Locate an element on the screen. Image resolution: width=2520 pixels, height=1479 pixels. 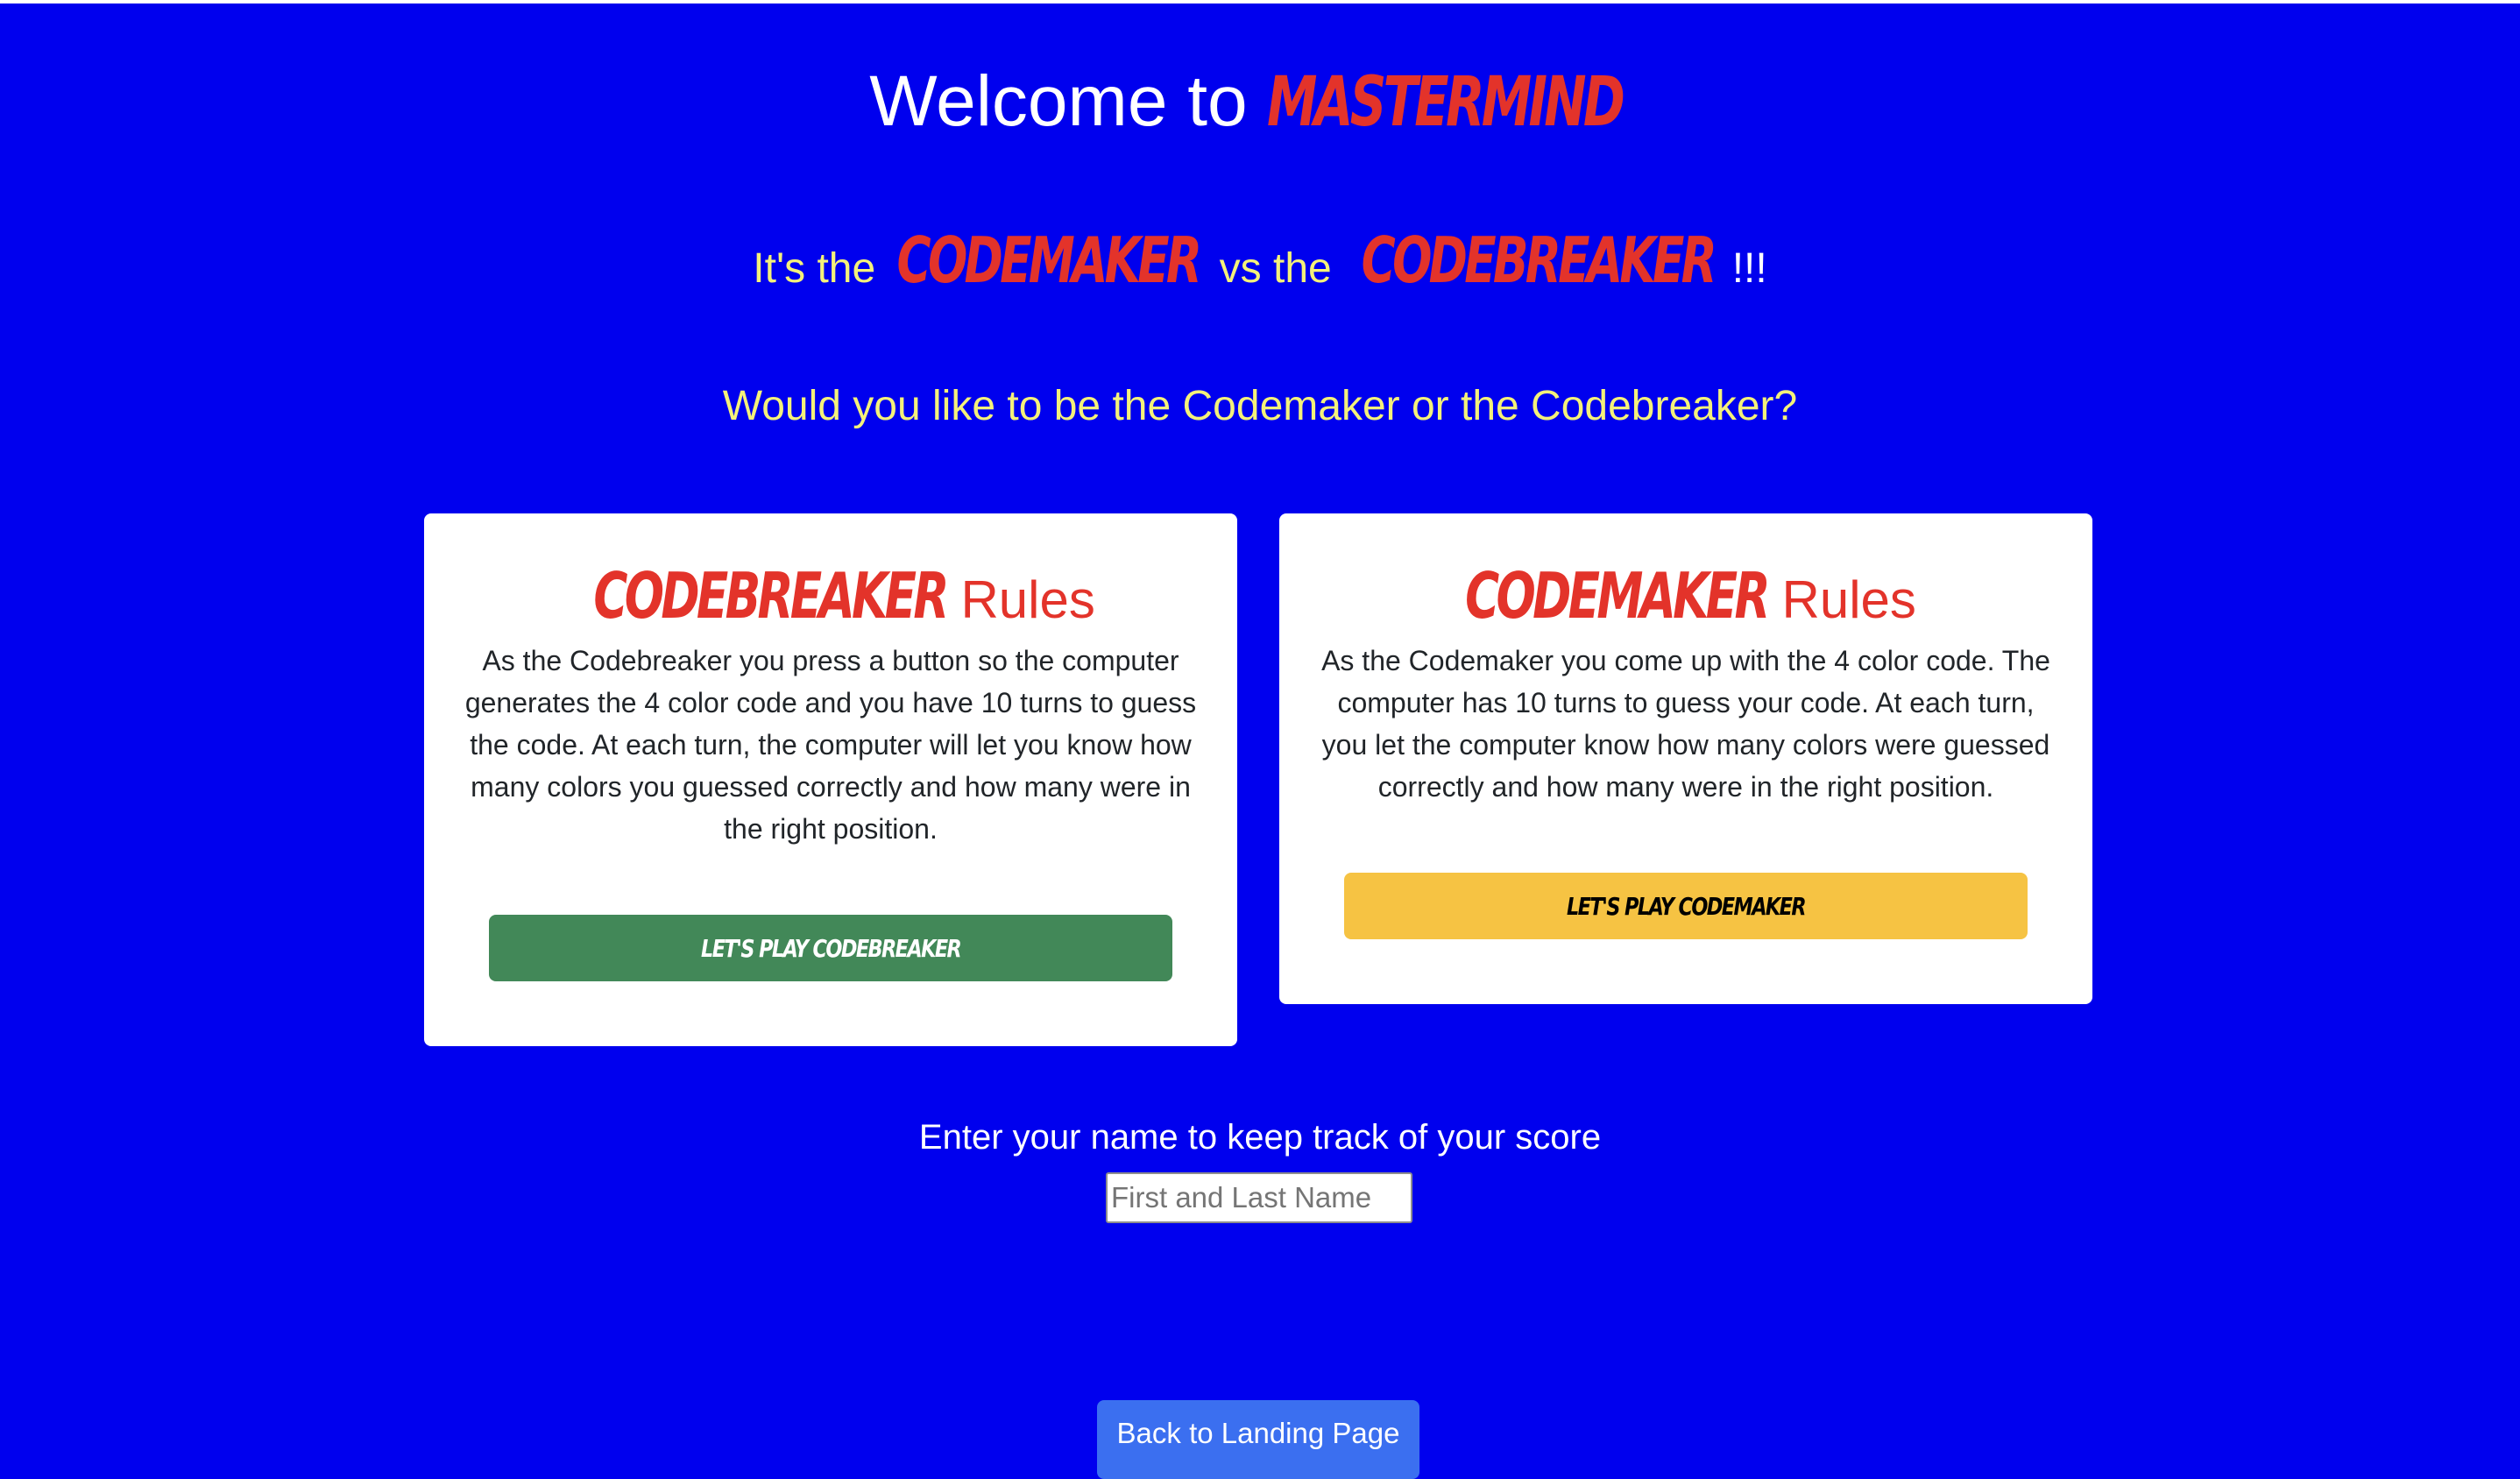
play-codemaker-button: Let's Play Codemaker is located at coordinates (1686, 906).